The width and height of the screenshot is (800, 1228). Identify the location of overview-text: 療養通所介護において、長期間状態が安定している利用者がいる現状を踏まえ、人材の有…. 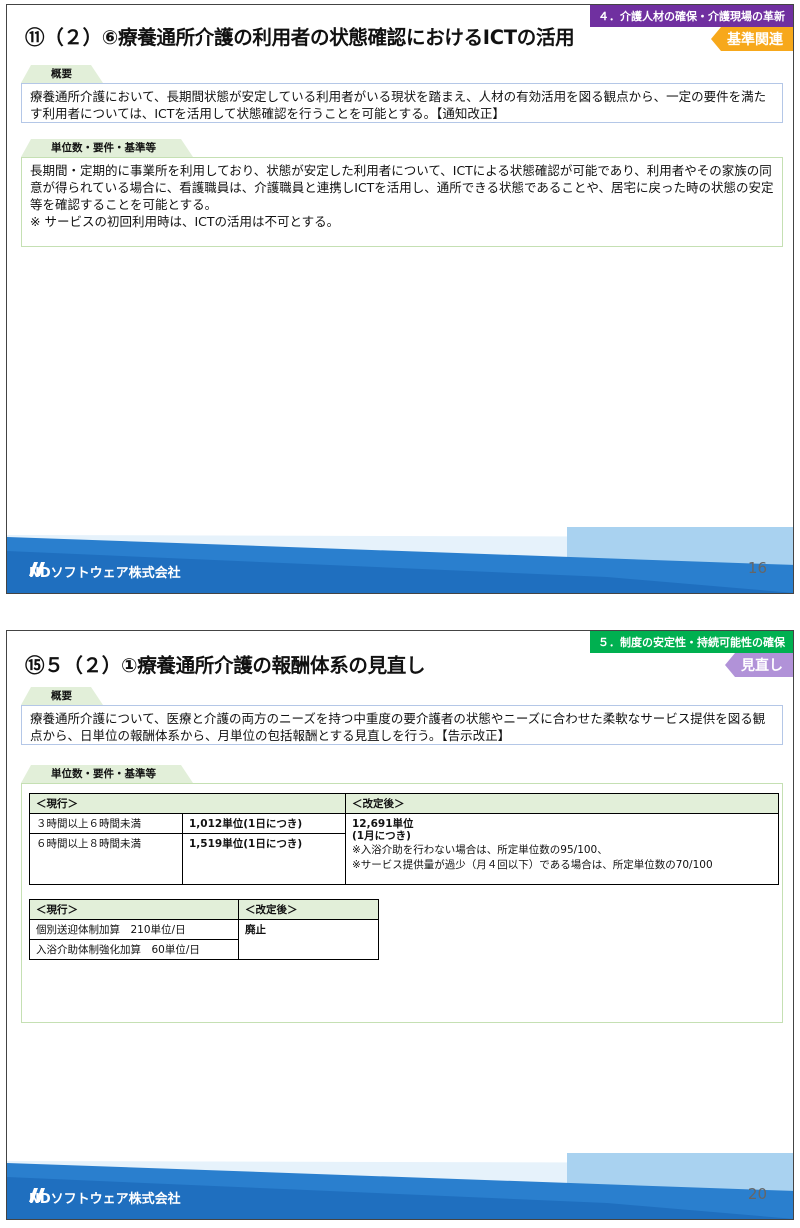
(398, 105).